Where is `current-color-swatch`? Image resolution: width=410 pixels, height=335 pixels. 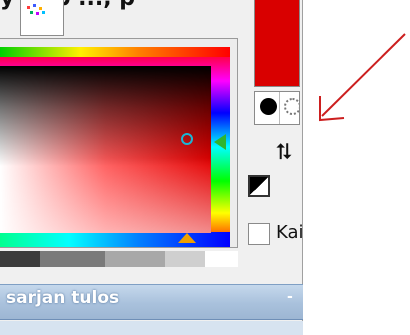
current-color-swatch is located at coordinates (277, 43).